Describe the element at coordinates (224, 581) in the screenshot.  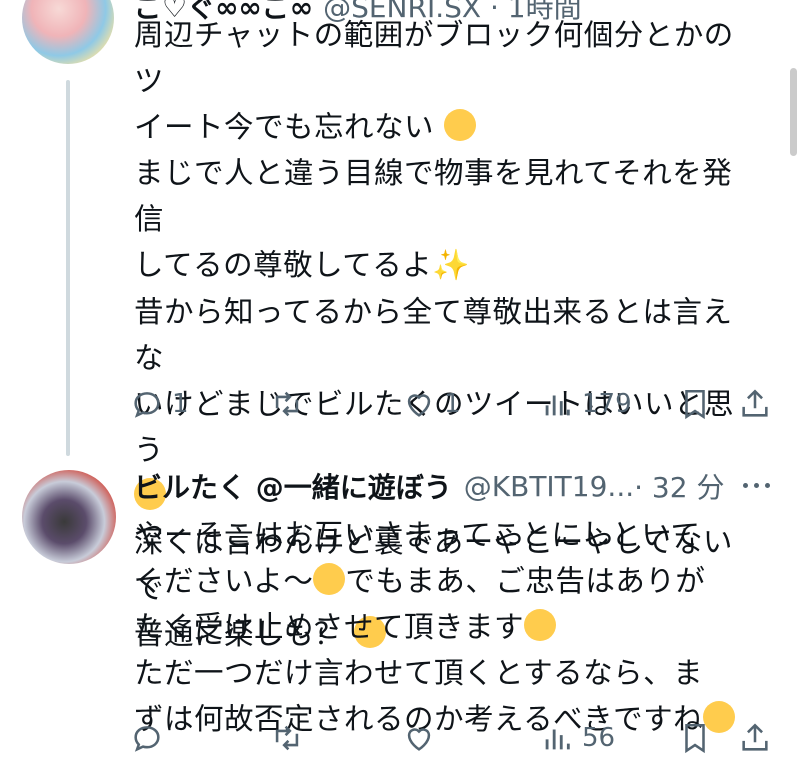
I see `text-line: くださいよ〜` at that location.